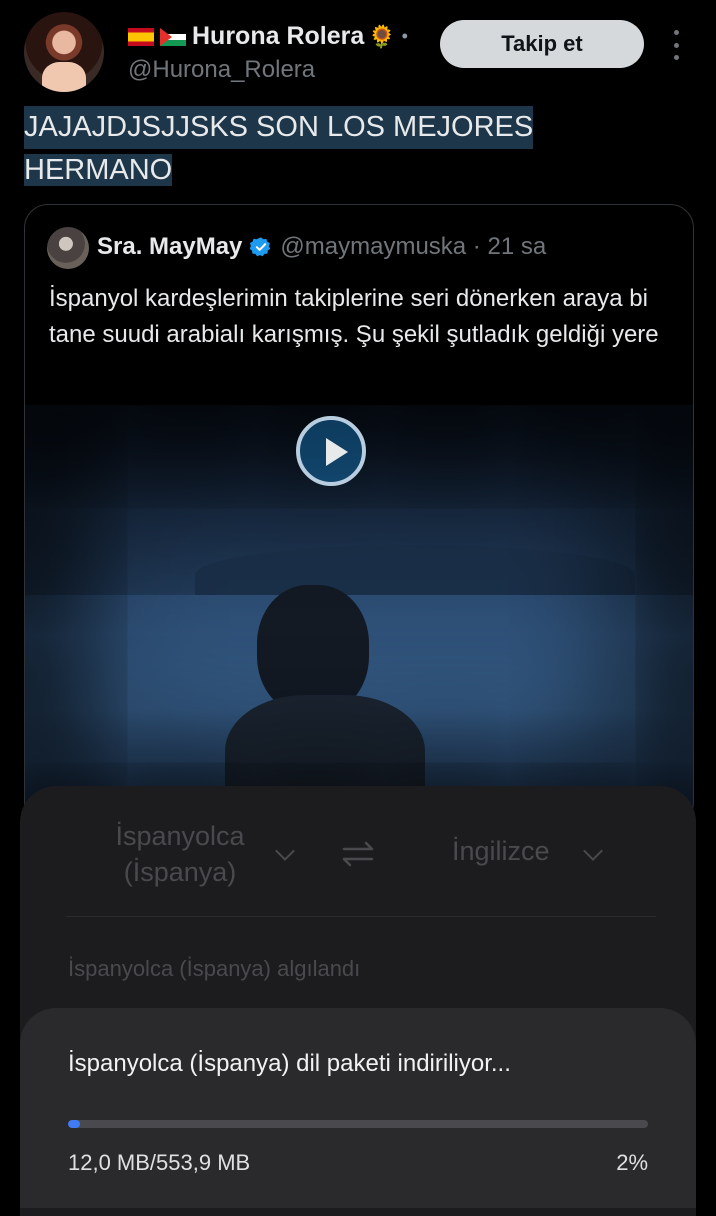 This screenshot has width=716, height=1216. What do you see at coordinates (358, 1124) in the screenshot?
I see `download-progress-bar` at bounding box center [358, 1124].